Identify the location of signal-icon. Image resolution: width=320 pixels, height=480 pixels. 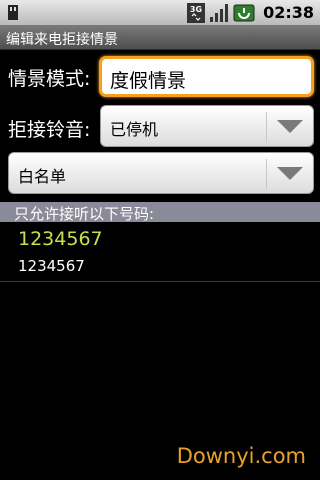
(219, 12).